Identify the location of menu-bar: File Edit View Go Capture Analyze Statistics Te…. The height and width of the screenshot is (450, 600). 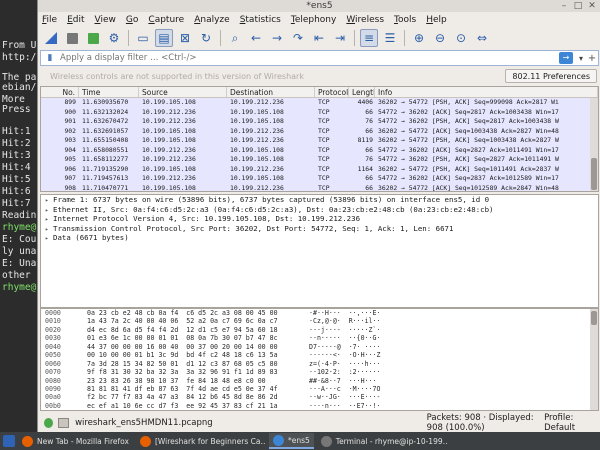
(319, 19).